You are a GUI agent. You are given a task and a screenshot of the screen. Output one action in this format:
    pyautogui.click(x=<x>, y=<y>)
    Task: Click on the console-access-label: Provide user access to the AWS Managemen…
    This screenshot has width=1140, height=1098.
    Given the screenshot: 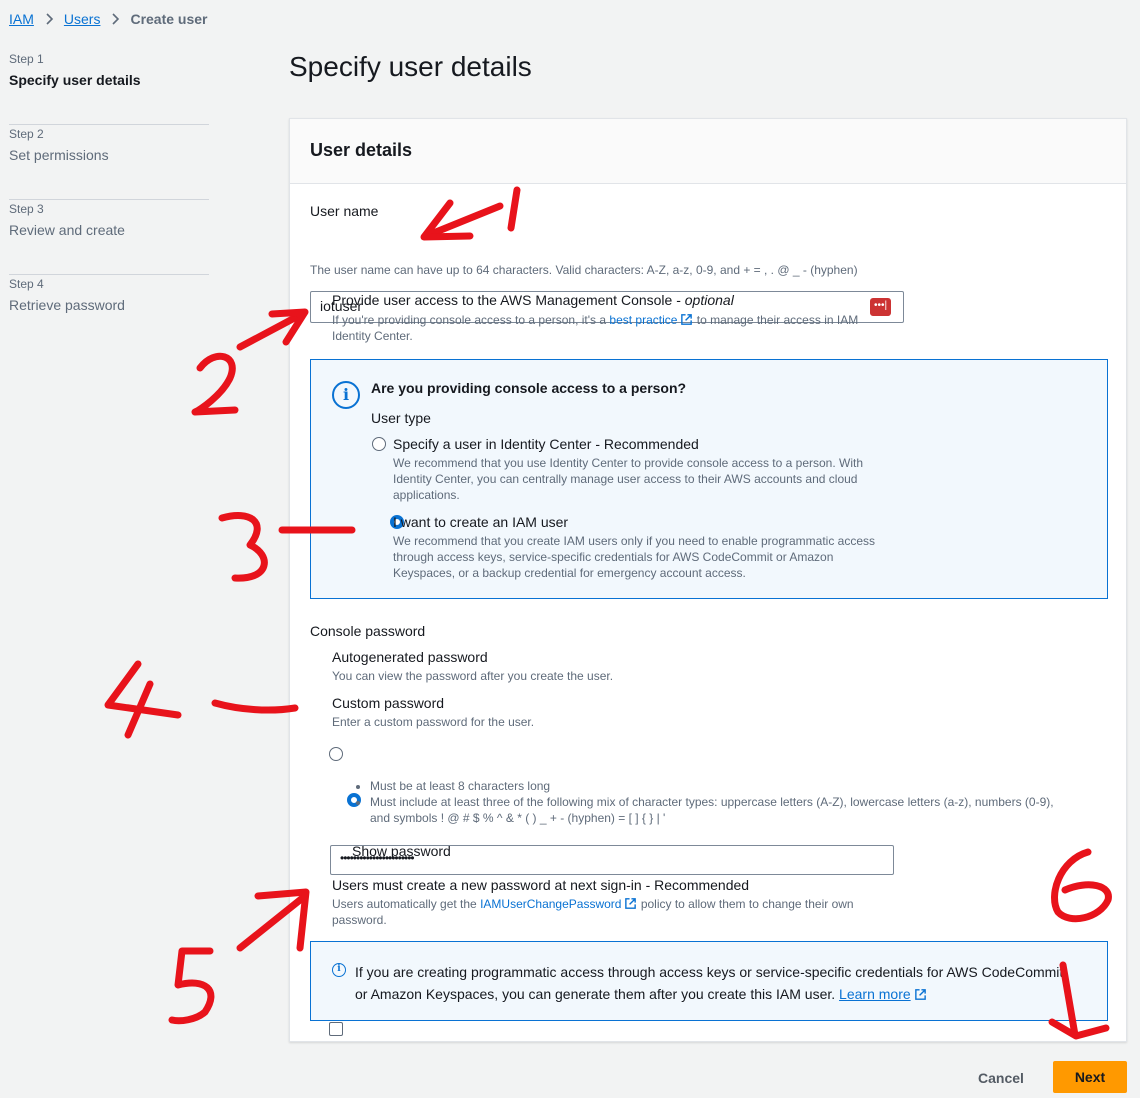 What is the action you would take?
    pyautogui.click(x=533, y=300)
    